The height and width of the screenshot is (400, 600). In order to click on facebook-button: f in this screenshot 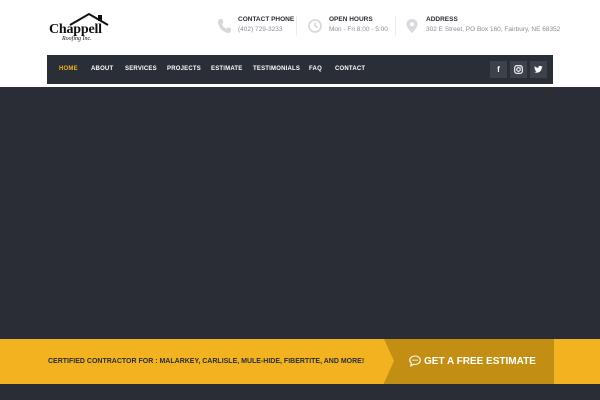, I will do `click(498, 69)`.